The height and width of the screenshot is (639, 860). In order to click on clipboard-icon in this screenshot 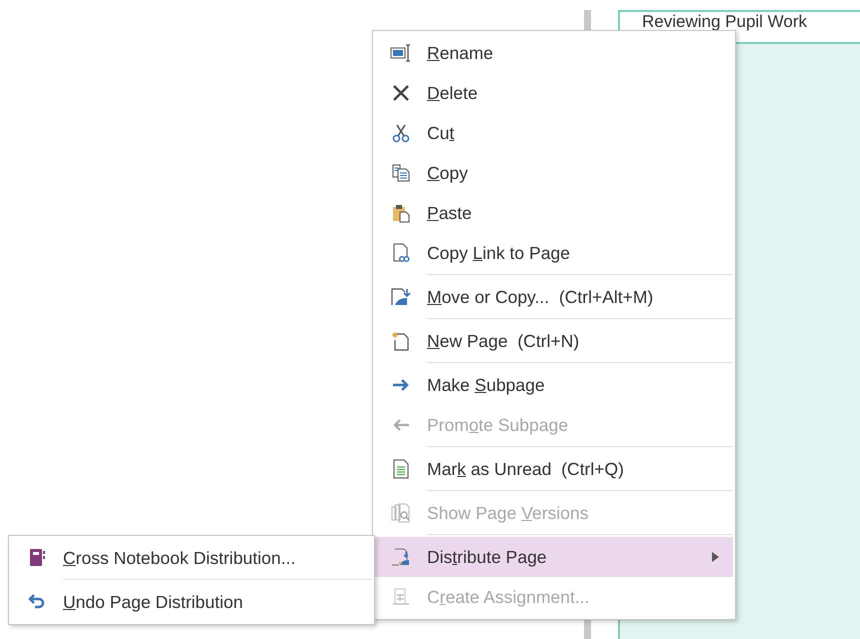, I will do `click(401, 213)`.